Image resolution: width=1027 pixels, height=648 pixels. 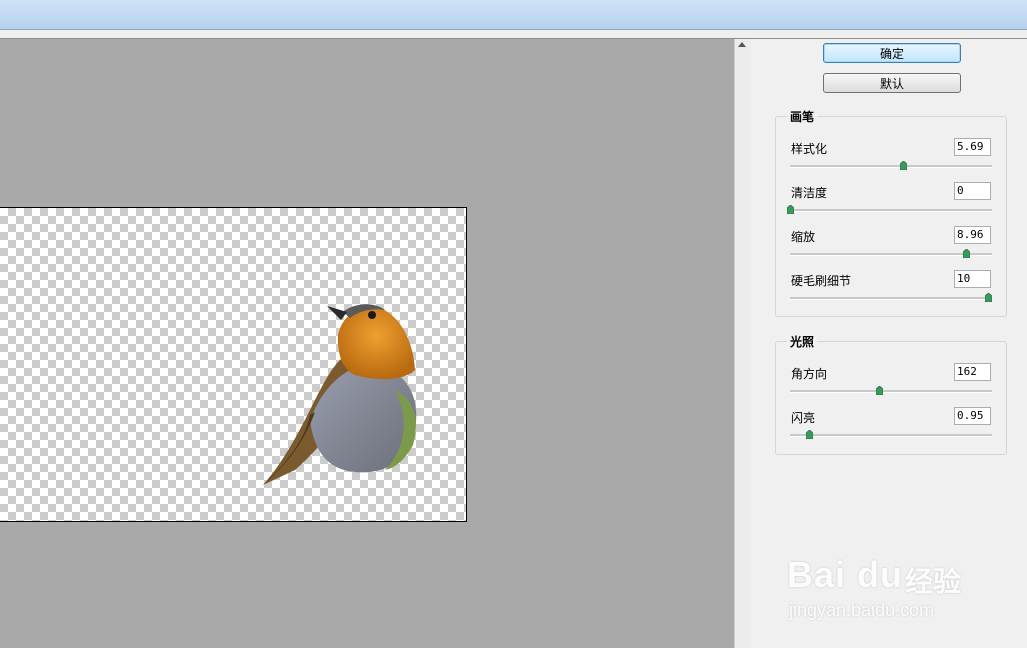 What do you see at coordinates (892, 53) in the screenshot?
I see `ok-button: 确定` at bounding box center [892, 53].